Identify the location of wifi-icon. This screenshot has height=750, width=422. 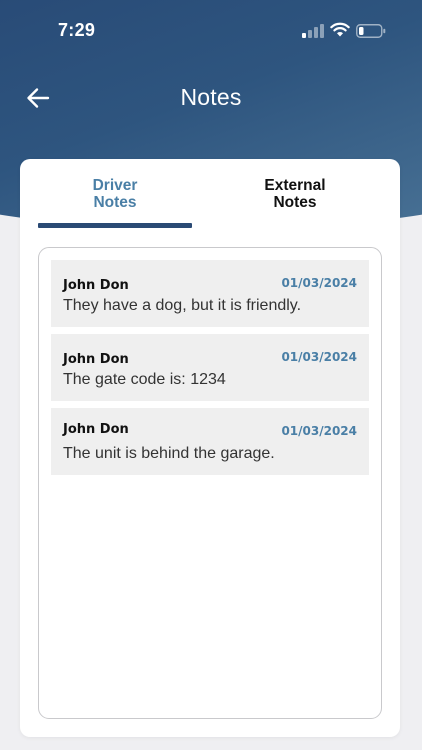
(340, 29).